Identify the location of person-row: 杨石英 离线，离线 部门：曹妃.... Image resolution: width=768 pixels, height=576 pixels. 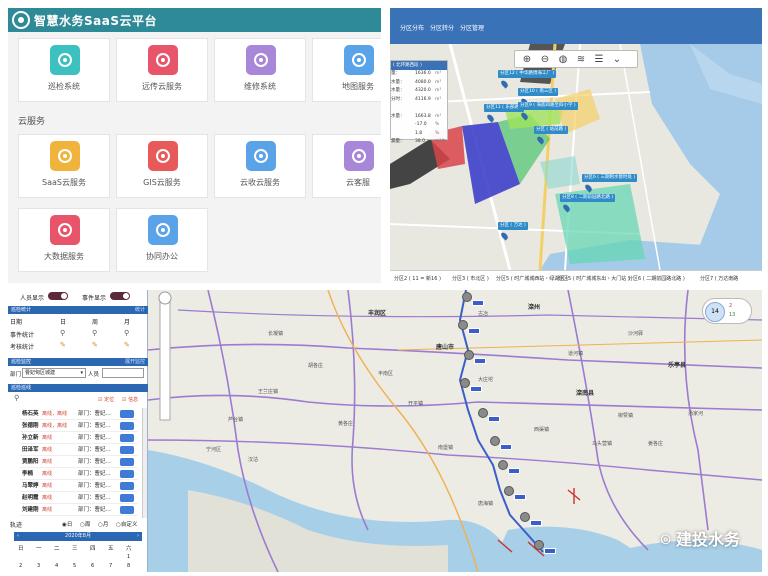
(79, 414).